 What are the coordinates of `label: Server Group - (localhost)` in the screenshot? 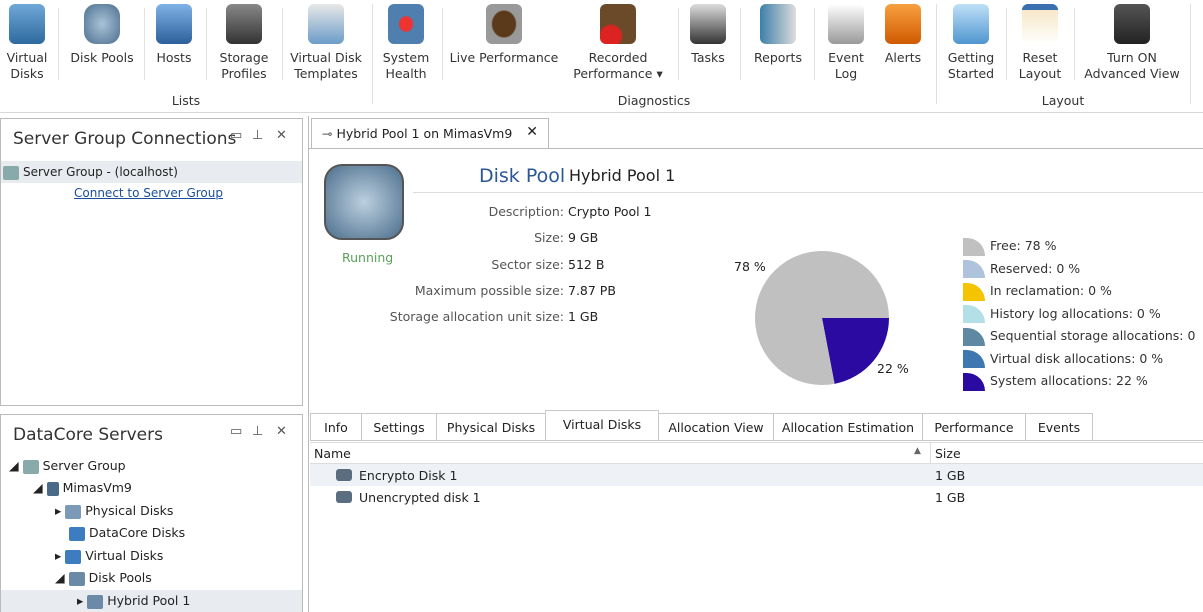 It's located at (100, 172).